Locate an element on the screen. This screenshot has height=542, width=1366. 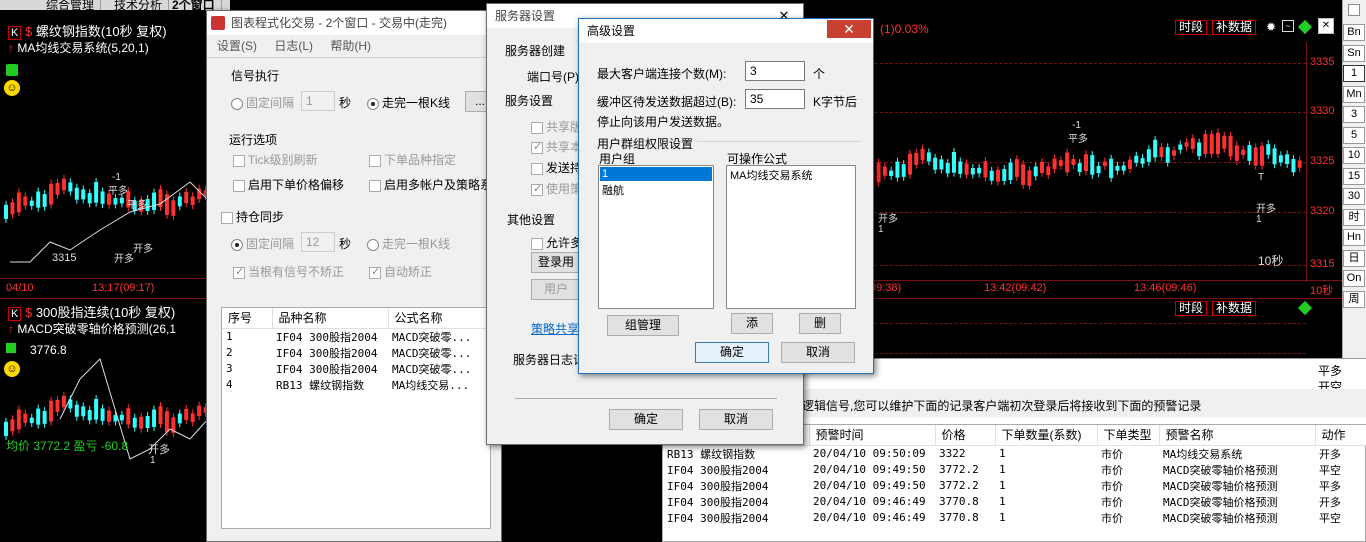
use-strategy-checkbox: 使用策 is located at coordinates (556, 188).